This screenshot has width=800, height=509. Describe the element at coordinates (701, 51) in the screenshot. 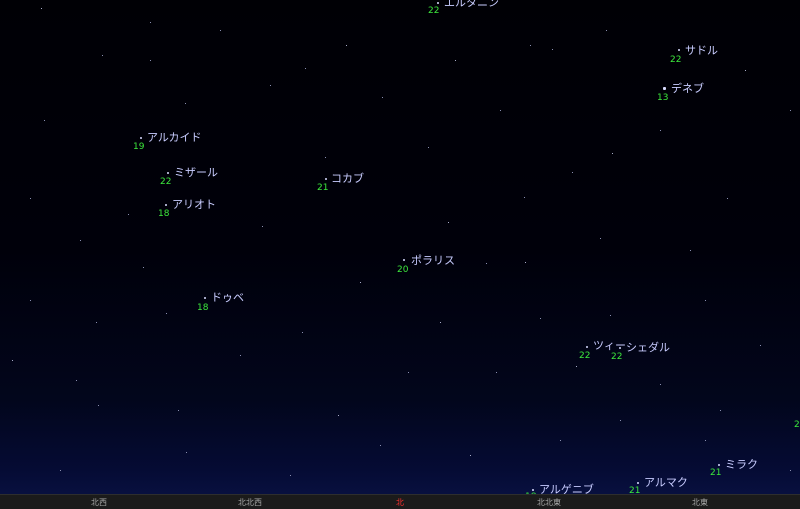

I see `star-sadr-label: サドル` at that location.